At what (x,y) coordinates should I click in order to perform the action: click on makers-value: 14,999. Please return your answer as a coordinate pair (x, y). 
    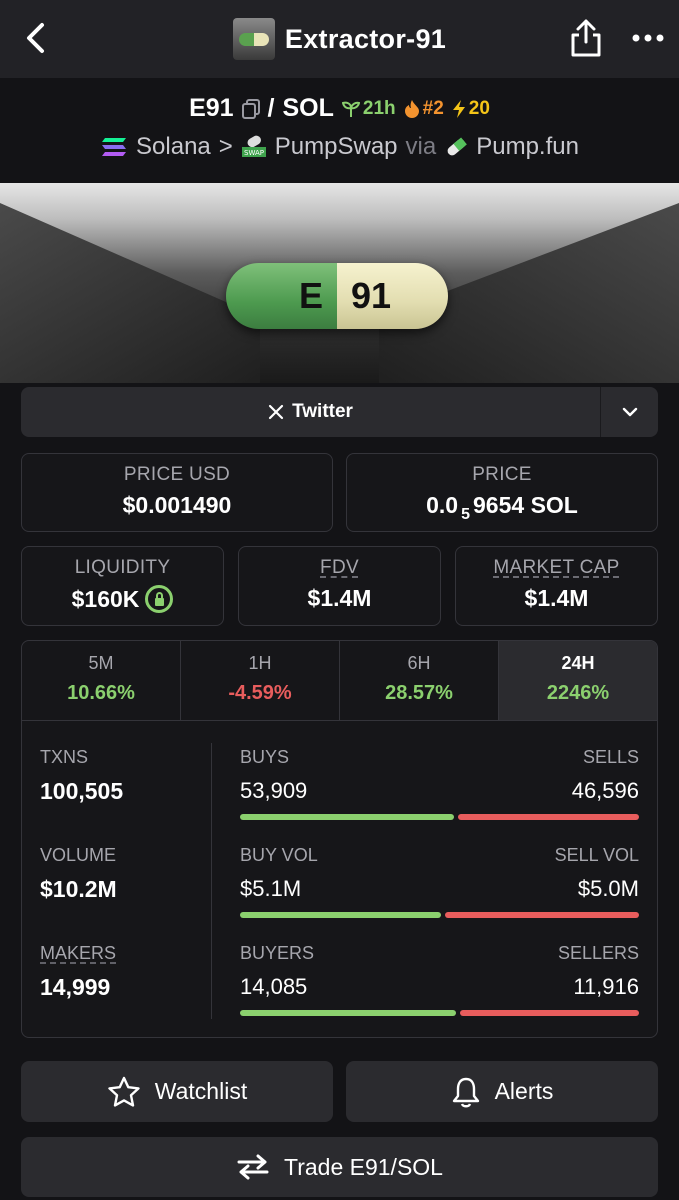
    Looking at the image, I should click on (75, 987).